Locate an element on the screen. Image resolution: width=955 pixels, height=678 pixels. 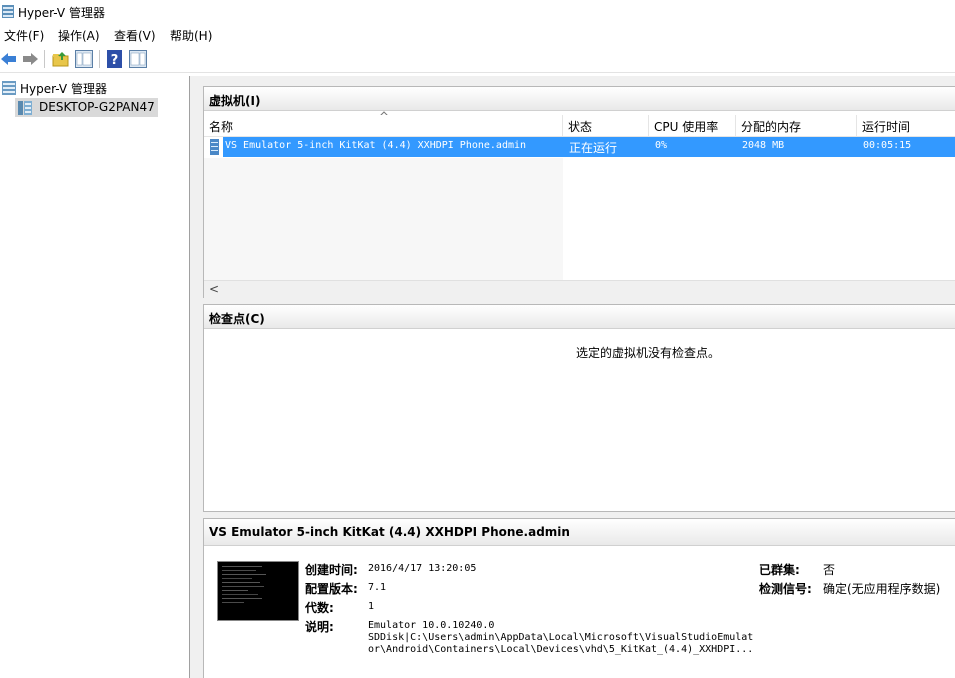
window-title: Hyper-V 管理器 is located at coordinates (61, 13).